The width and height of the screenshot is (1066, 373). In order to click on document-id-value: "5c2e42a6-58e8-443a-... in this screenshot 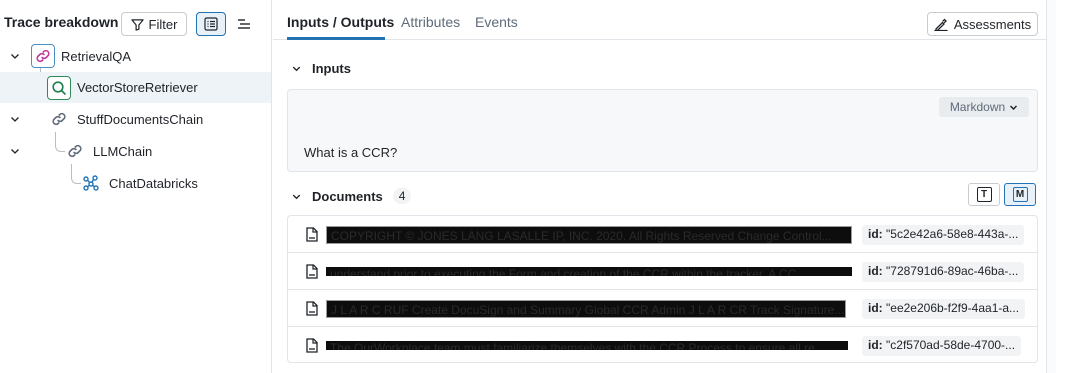, I will do `click(952, 234)`.